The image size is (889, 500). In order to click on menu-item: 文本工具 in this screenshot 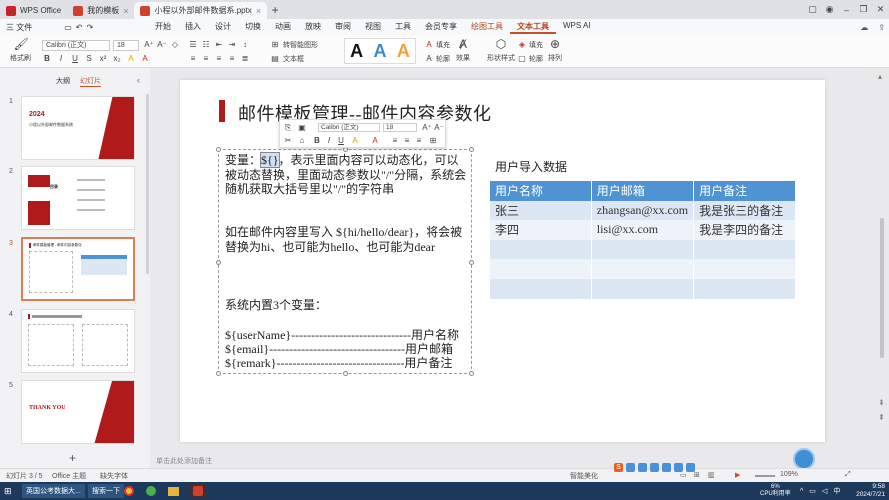, I will do `click(533, 27)`.